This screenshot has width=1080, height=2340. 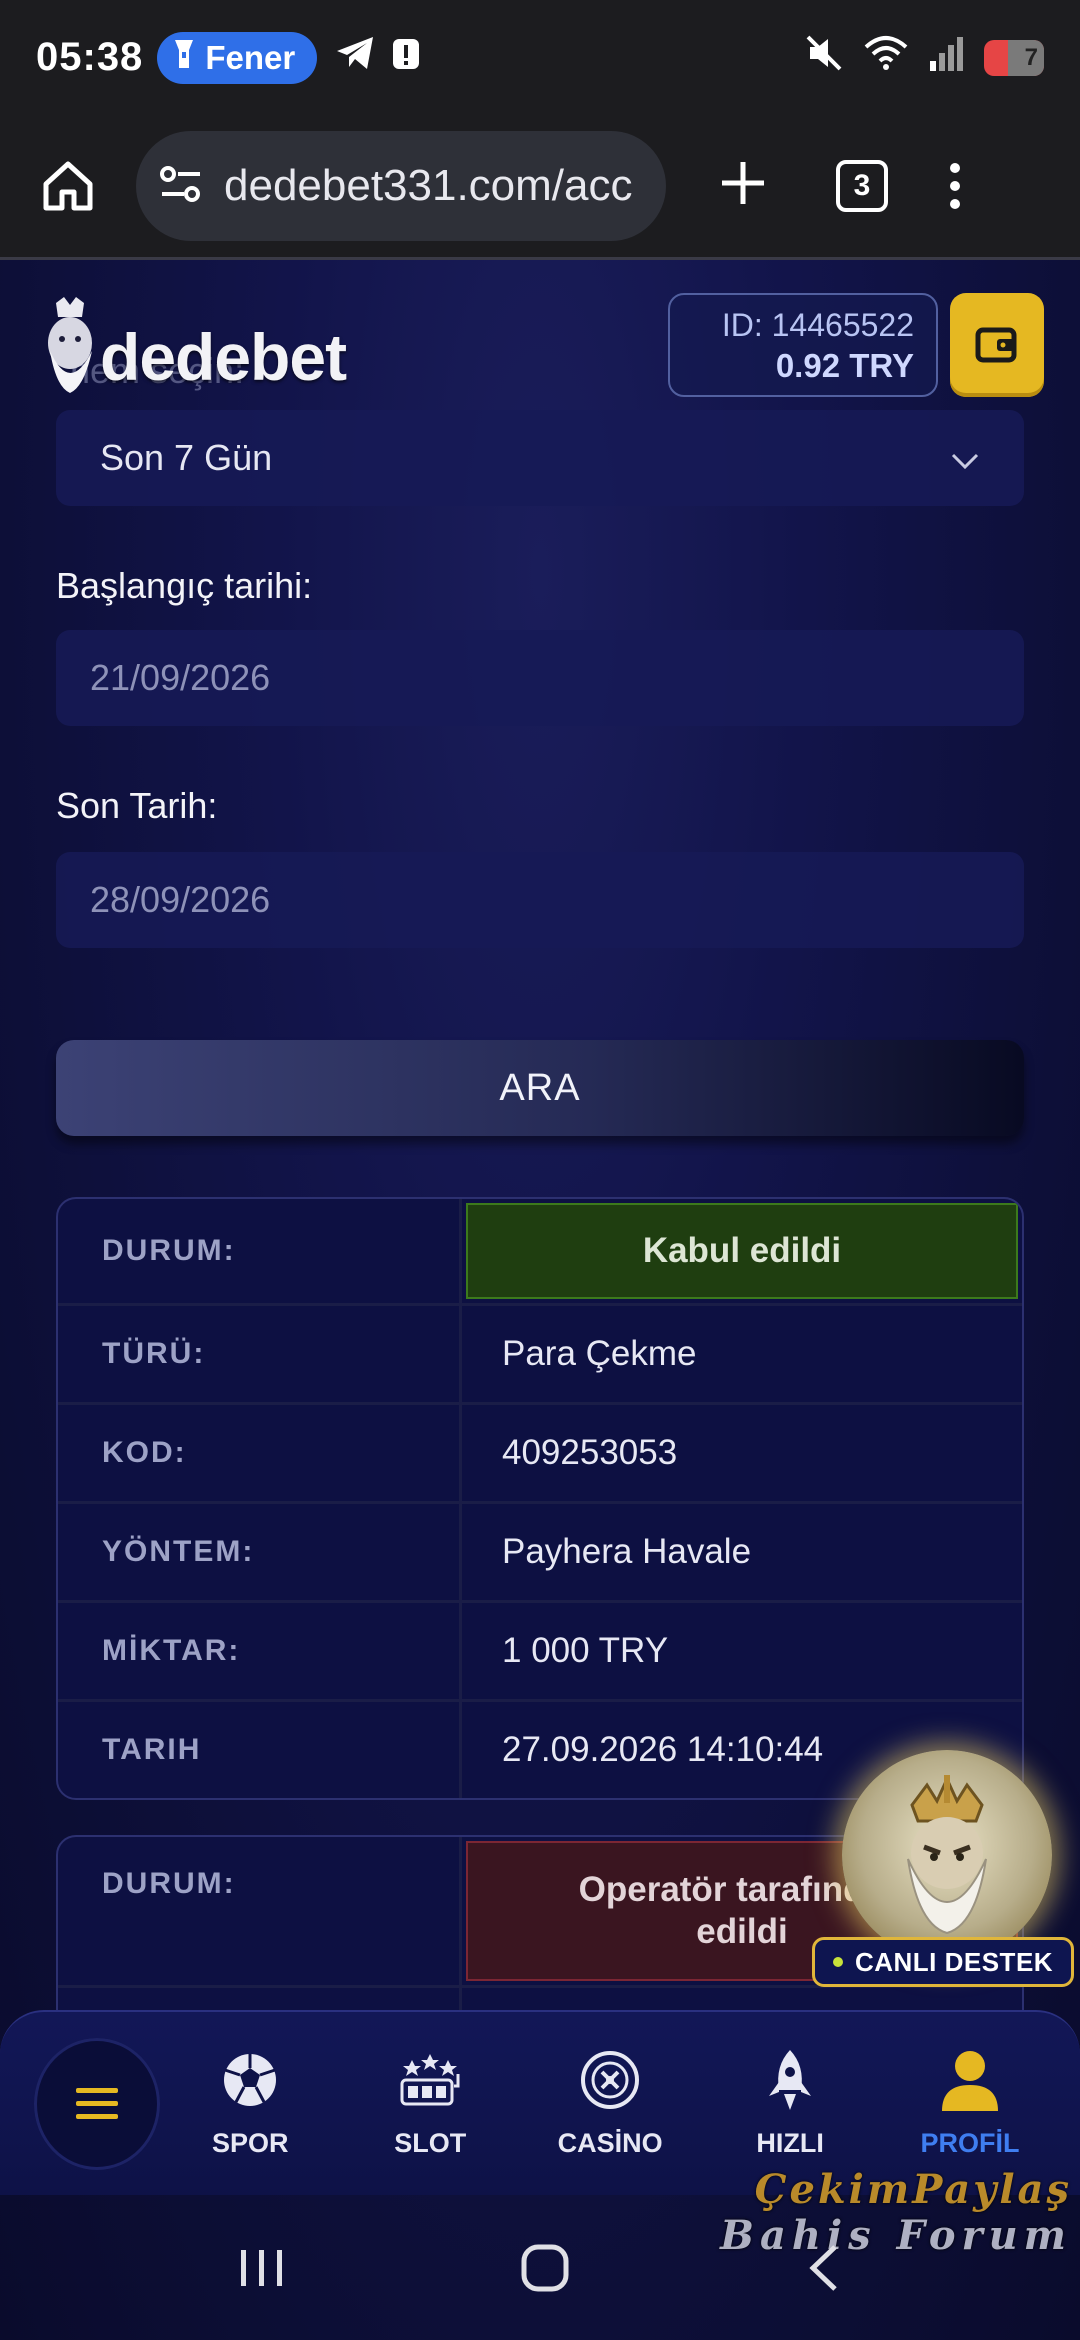 I want to click on status-time: 05:38, so click(x=90, y=57).